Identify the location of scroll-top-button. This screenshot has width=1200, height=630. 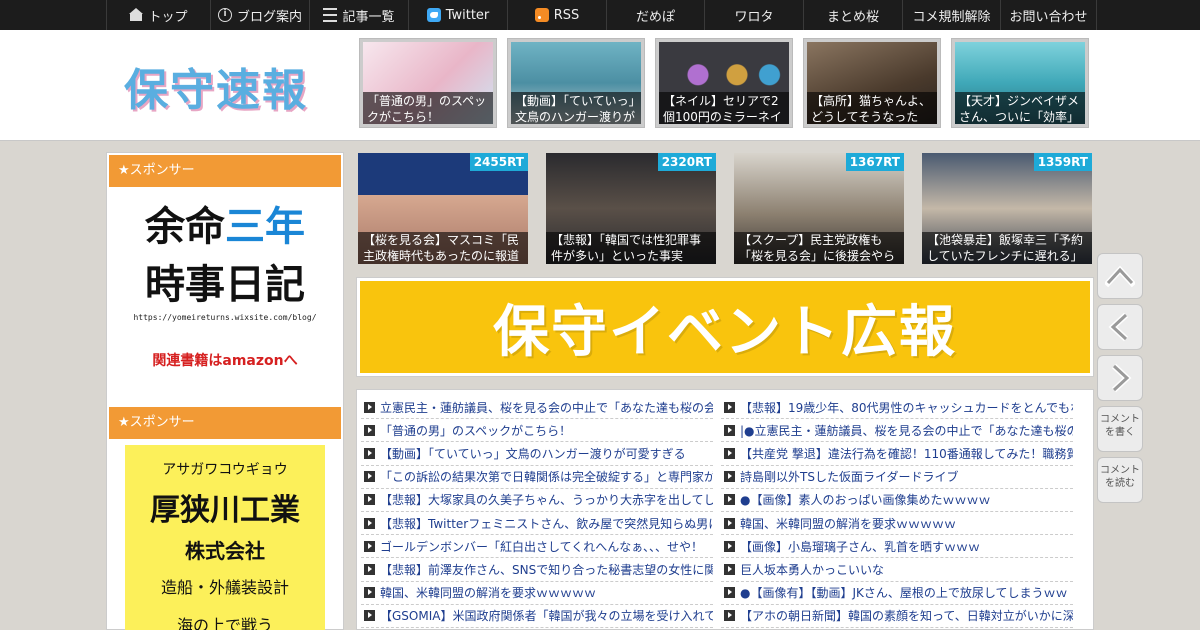
(1120, 276).